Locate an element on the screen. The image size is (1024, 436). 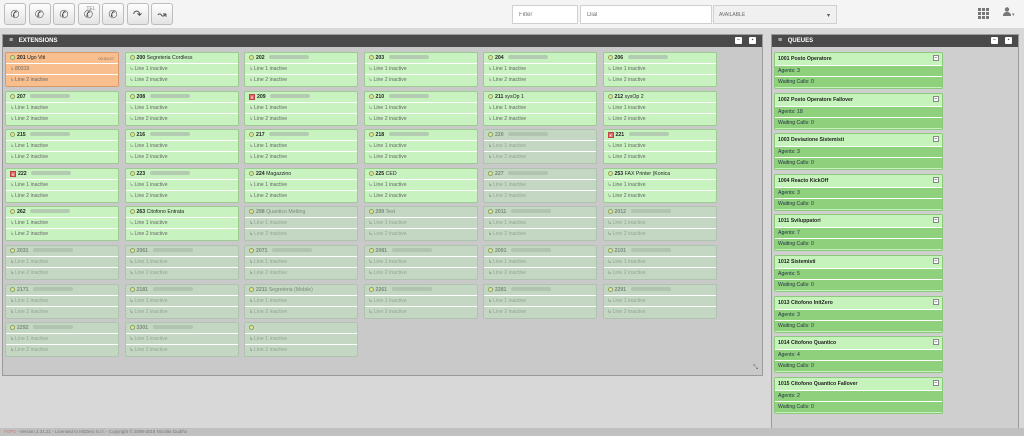
extension-card: 225 CED ↳Line 1 inactive ↳Line 2 inactive is located at coordinates (420, 185).